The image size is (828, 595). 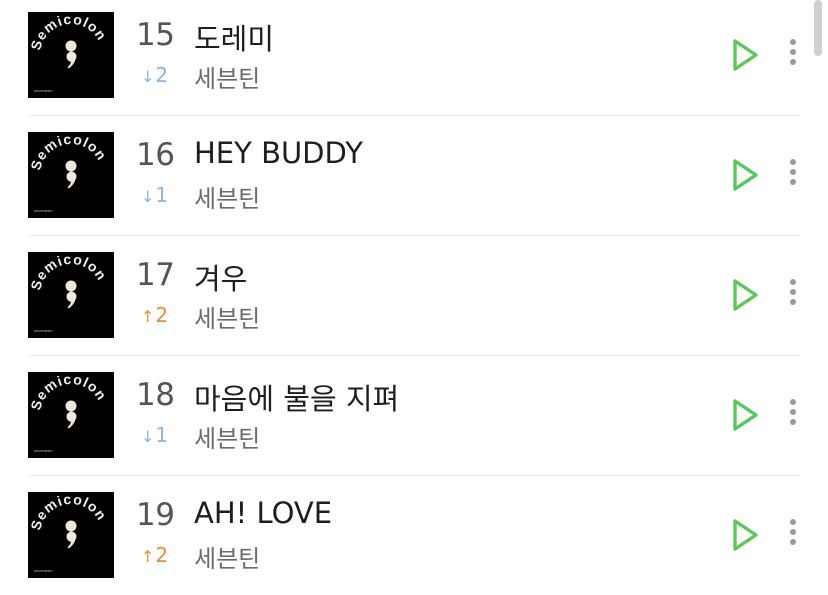 What do you see at coordinates (296, 397) in the screenshot?
I see `song-title: 마음에 불을 지펴` at bounding box center [296, 397].